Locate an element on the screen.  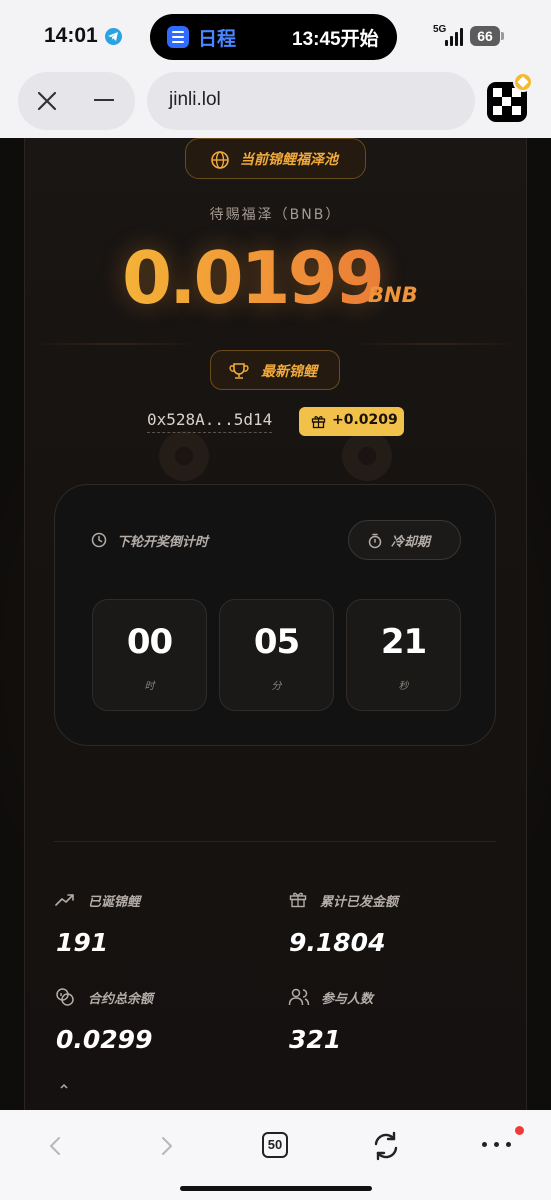
pool-amount: 0.0199 is located at coordinates (253, 278).